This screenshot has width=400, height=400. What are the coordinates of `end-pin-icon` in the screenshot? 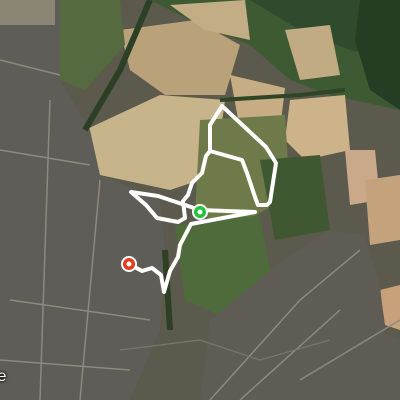 It's located at (129, 264).